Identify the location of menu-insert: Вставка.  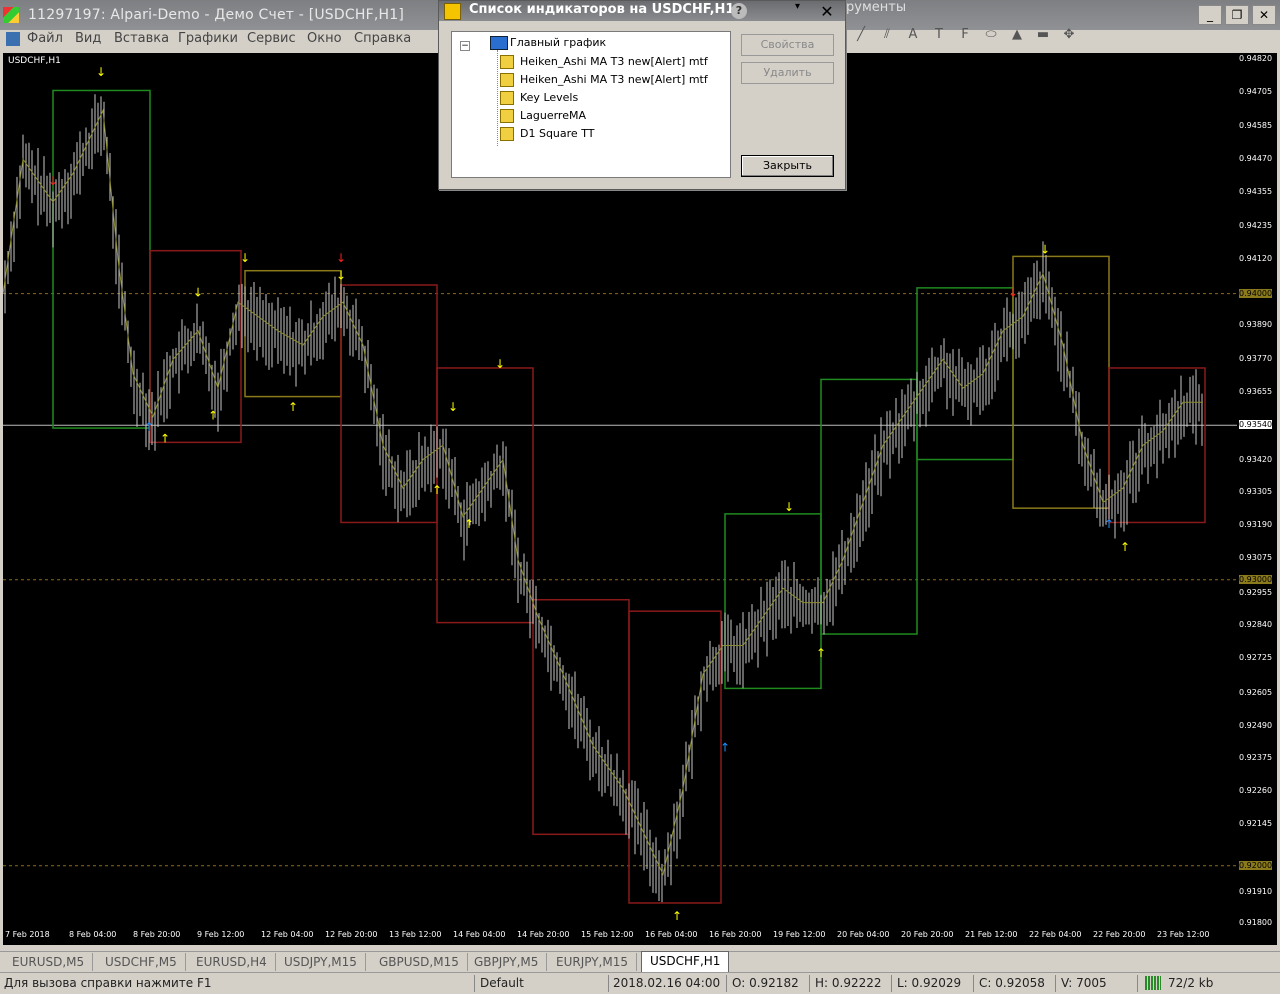
(141, 38).